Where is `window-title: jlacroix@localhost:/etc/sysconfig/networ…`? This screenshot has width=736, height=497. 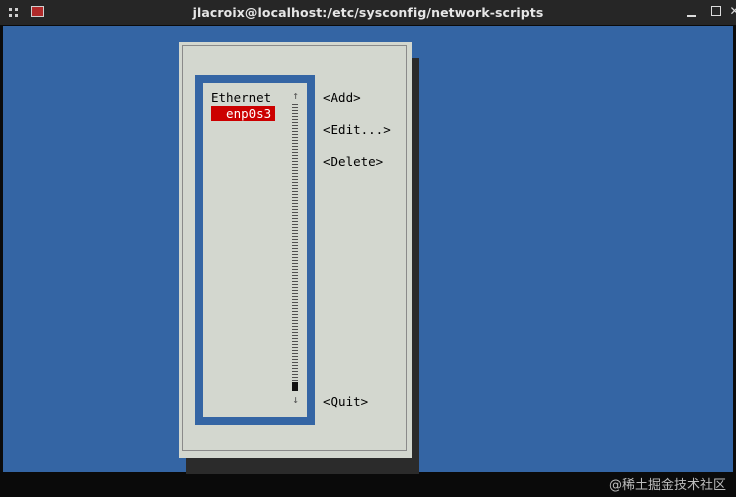
window-title: jlacroix@localhost:/etc/sysconfig/networ… is located at coordinates (368, 12).